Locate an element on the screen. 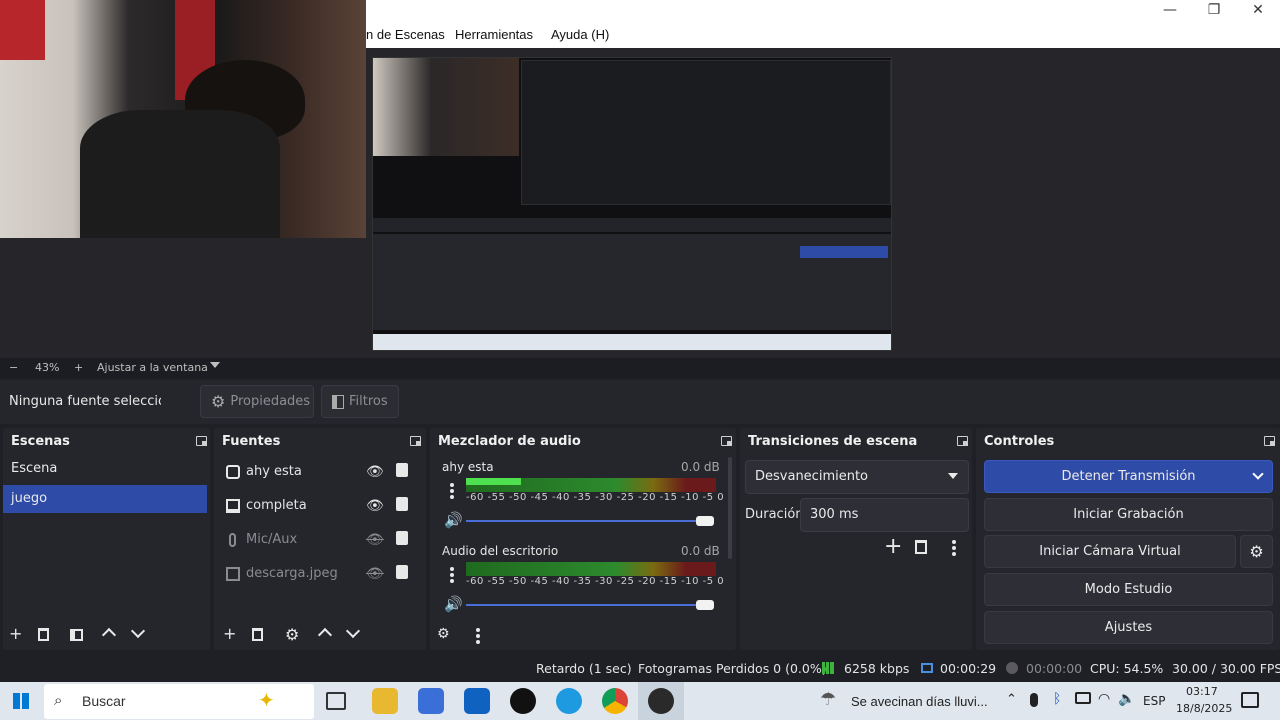  file-explorer-icon is located at coordinates (385, 701).